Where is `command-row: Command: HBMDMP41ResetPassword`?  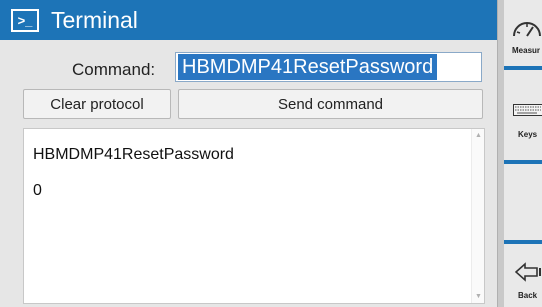 command-row: Command: HBMDMP41ResetPassword is located at coordinates (248, 66).